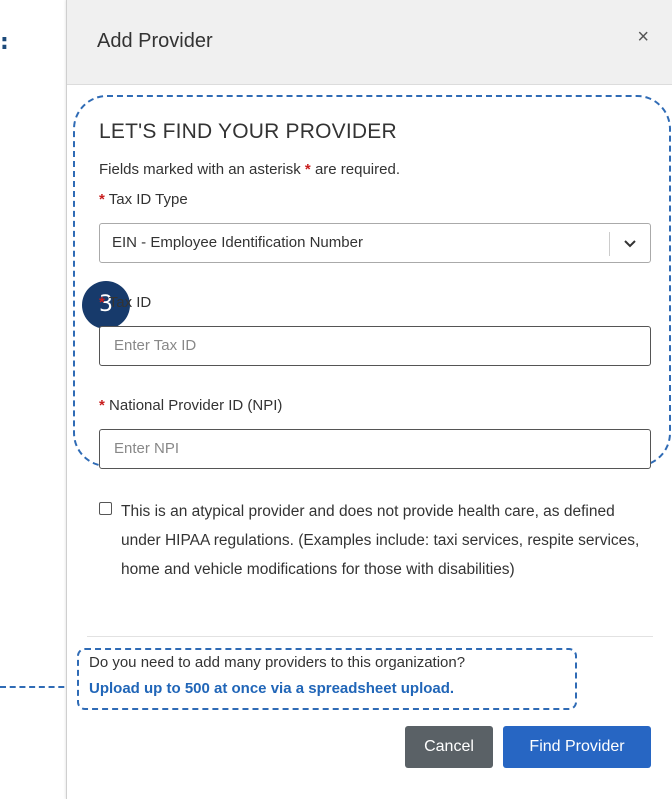 This screenshot has width=672, height=799. What do you see at coordinates (237, 242) in the screenshot?
I see `tax-id-type-value: EIN - Employee Identification Number` at bounding box center [237, 242].